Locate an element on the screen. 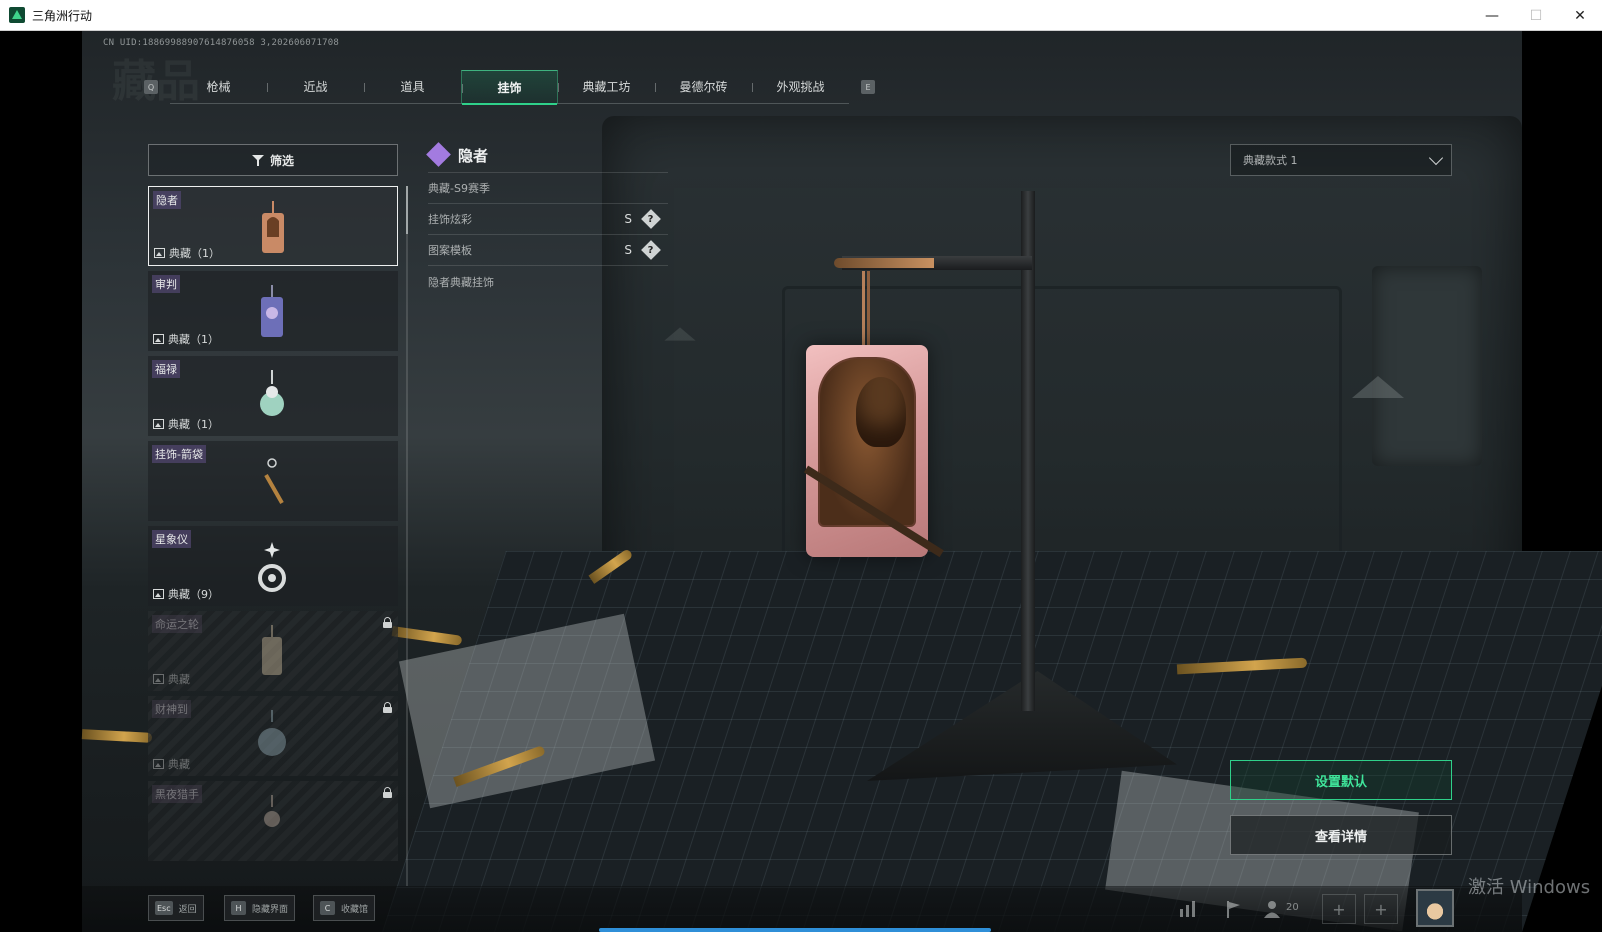 This screenshot has height=932, width=1602. list-item: 黑夜猎手 is located at coordinates (273, 821).